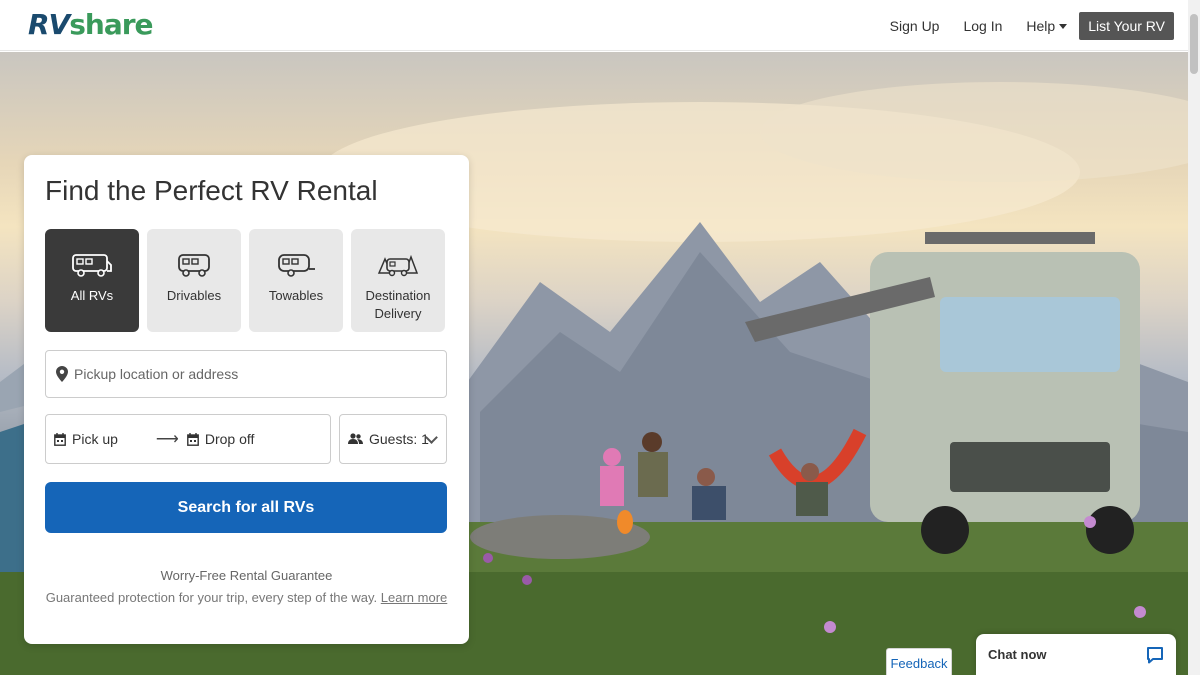  I want to click on users-icon, so click(355, 438).